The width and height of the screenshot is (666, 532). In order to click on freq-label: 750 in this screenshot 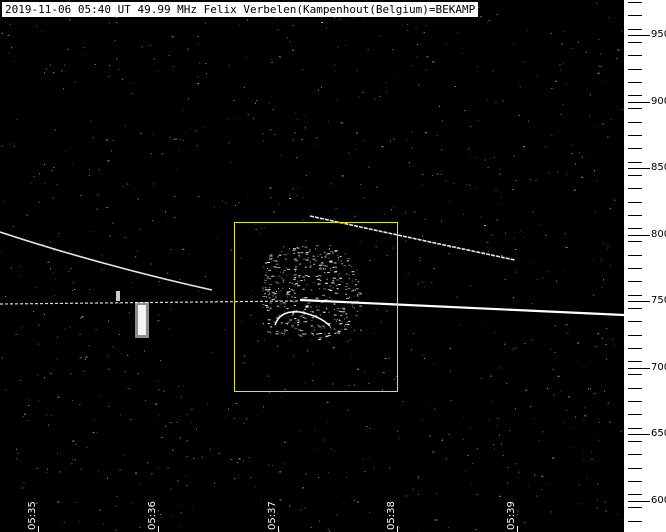, I will do `click(658, 300)`.